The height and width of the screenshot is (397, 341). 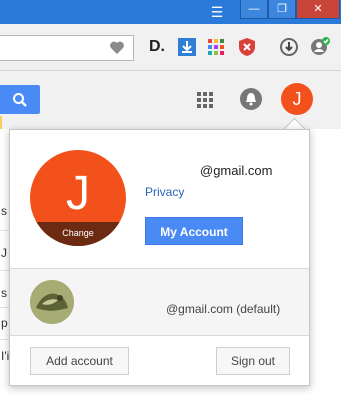 I want to click on window-titlebar: ☰ — ❐ ✕, so click(x=170, y=12).